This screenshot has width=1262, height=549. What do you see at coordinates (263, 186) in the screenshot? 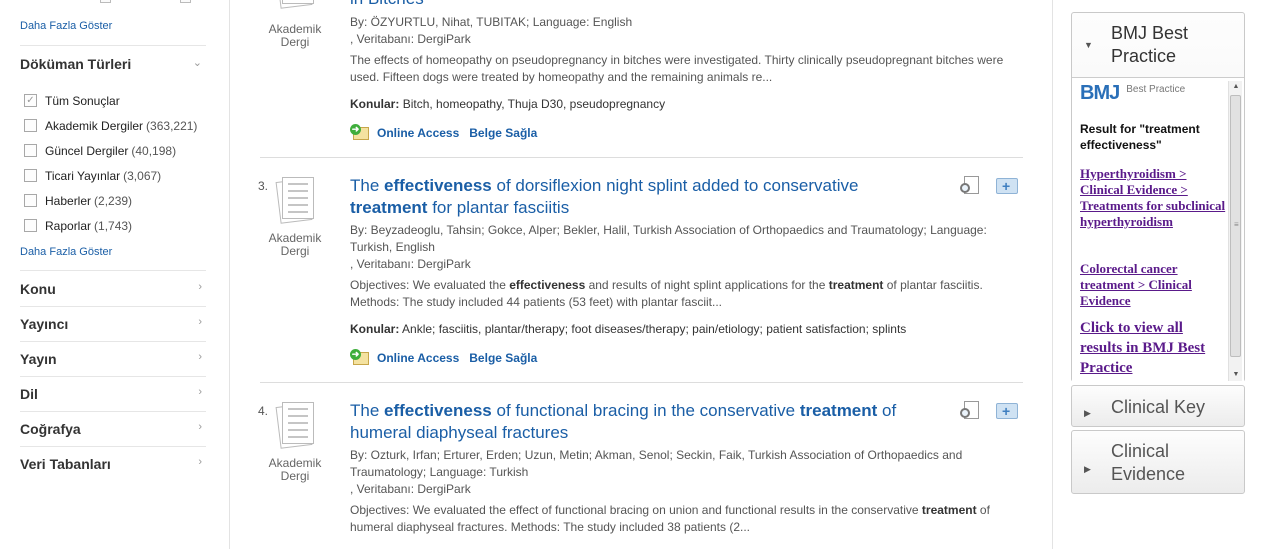
I see `result-number: 3.` at bounding box center [263, 186].